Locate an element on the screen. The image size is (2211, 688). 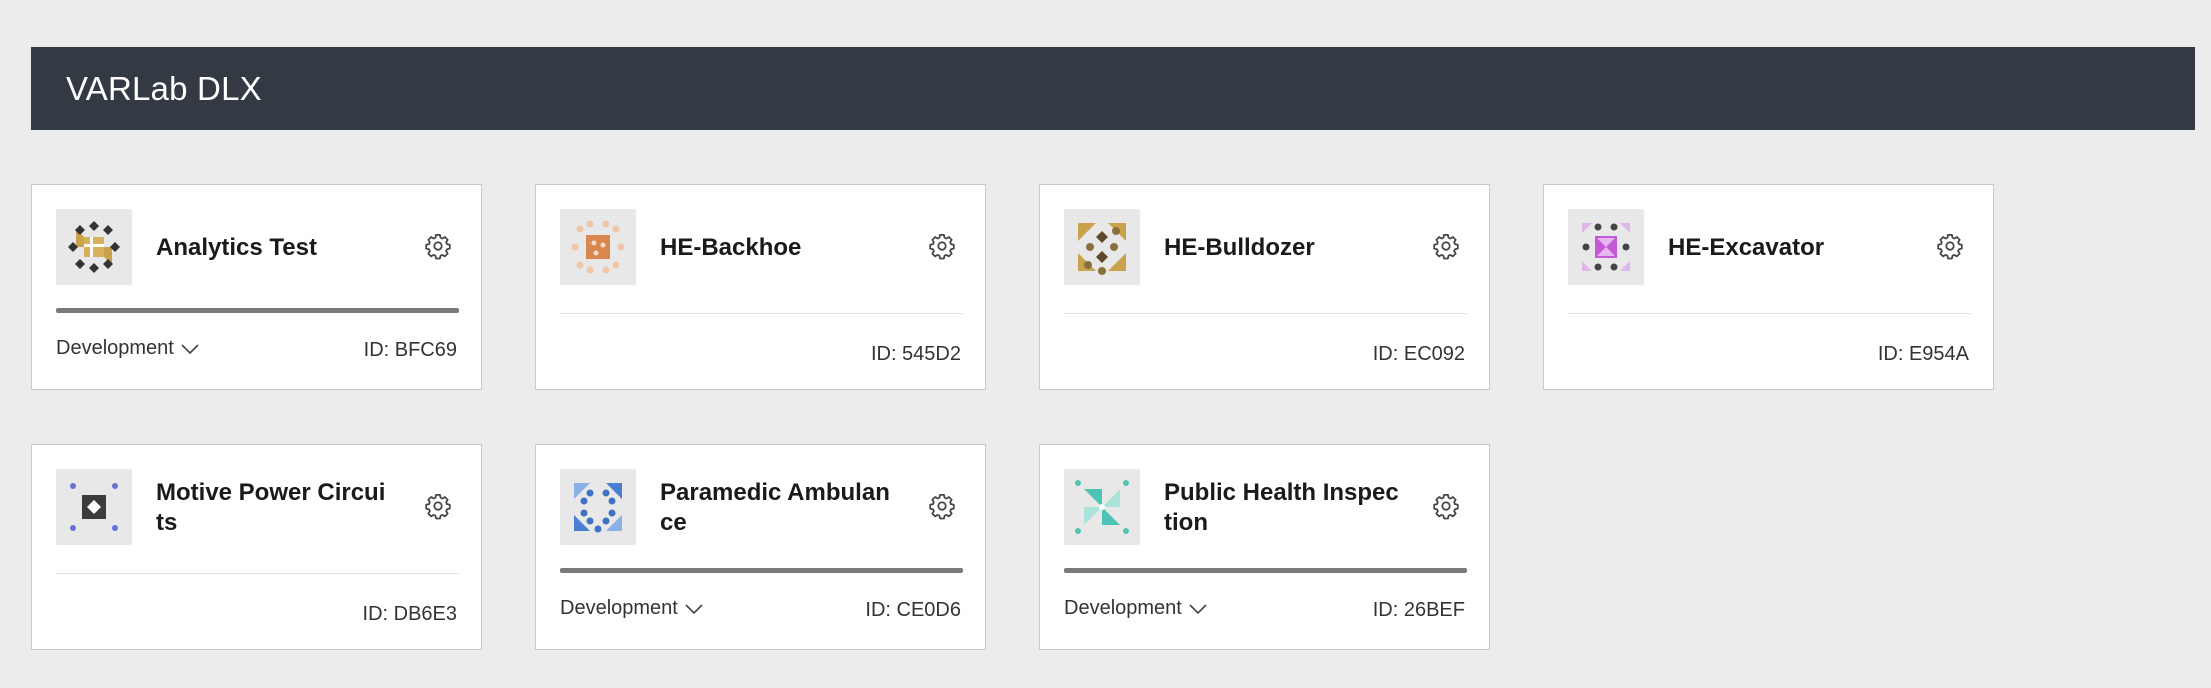
project-id: ID: E954A is located at coordinates (1923, 354).